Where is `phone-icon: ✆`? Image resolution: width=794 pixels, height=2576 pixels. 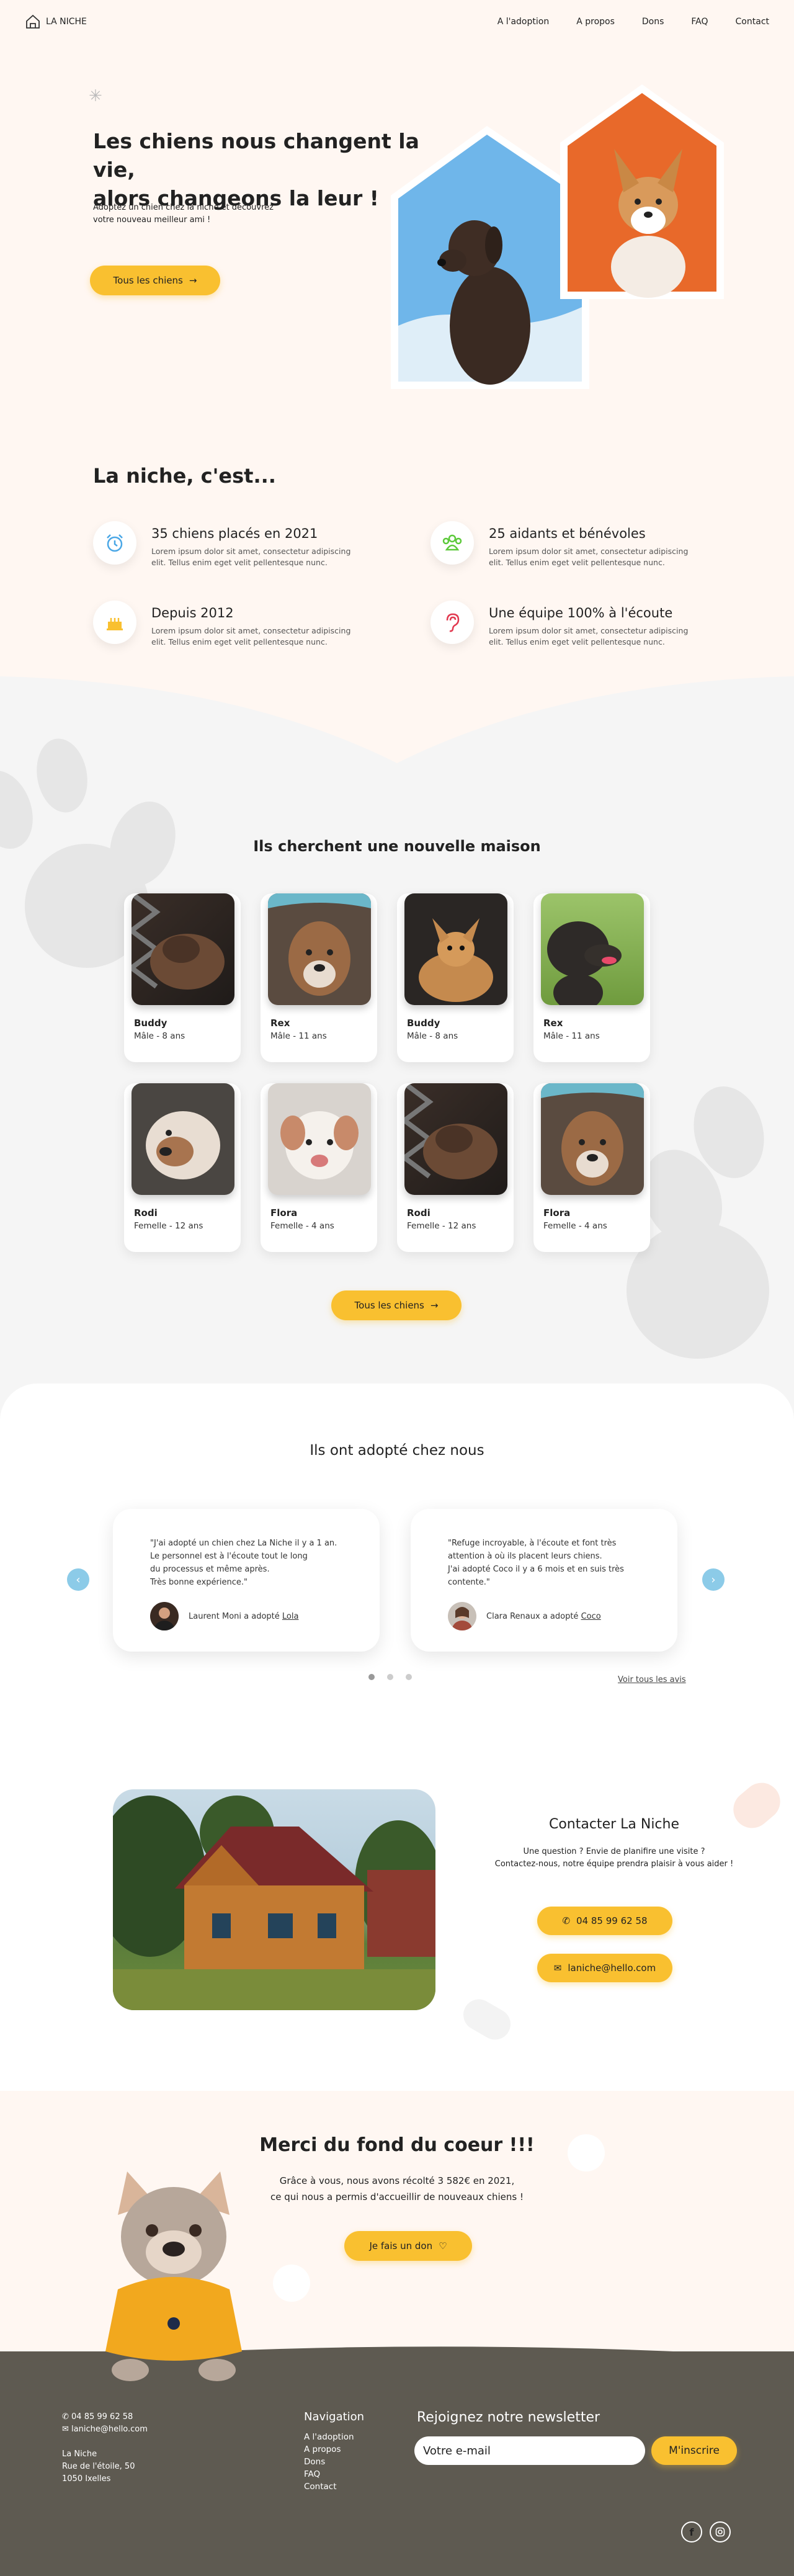
phone-icon: ✆ is located at coordinates (67, 2417).